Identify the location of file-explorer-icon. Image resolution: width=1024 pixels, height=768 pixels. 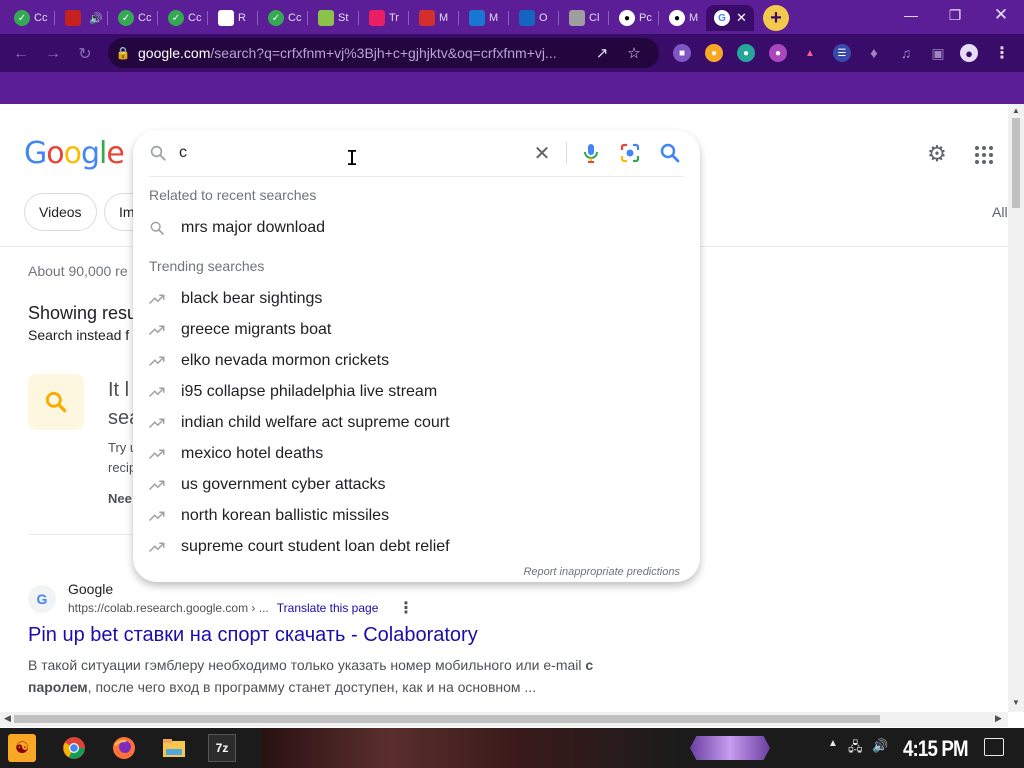
(174, 748).